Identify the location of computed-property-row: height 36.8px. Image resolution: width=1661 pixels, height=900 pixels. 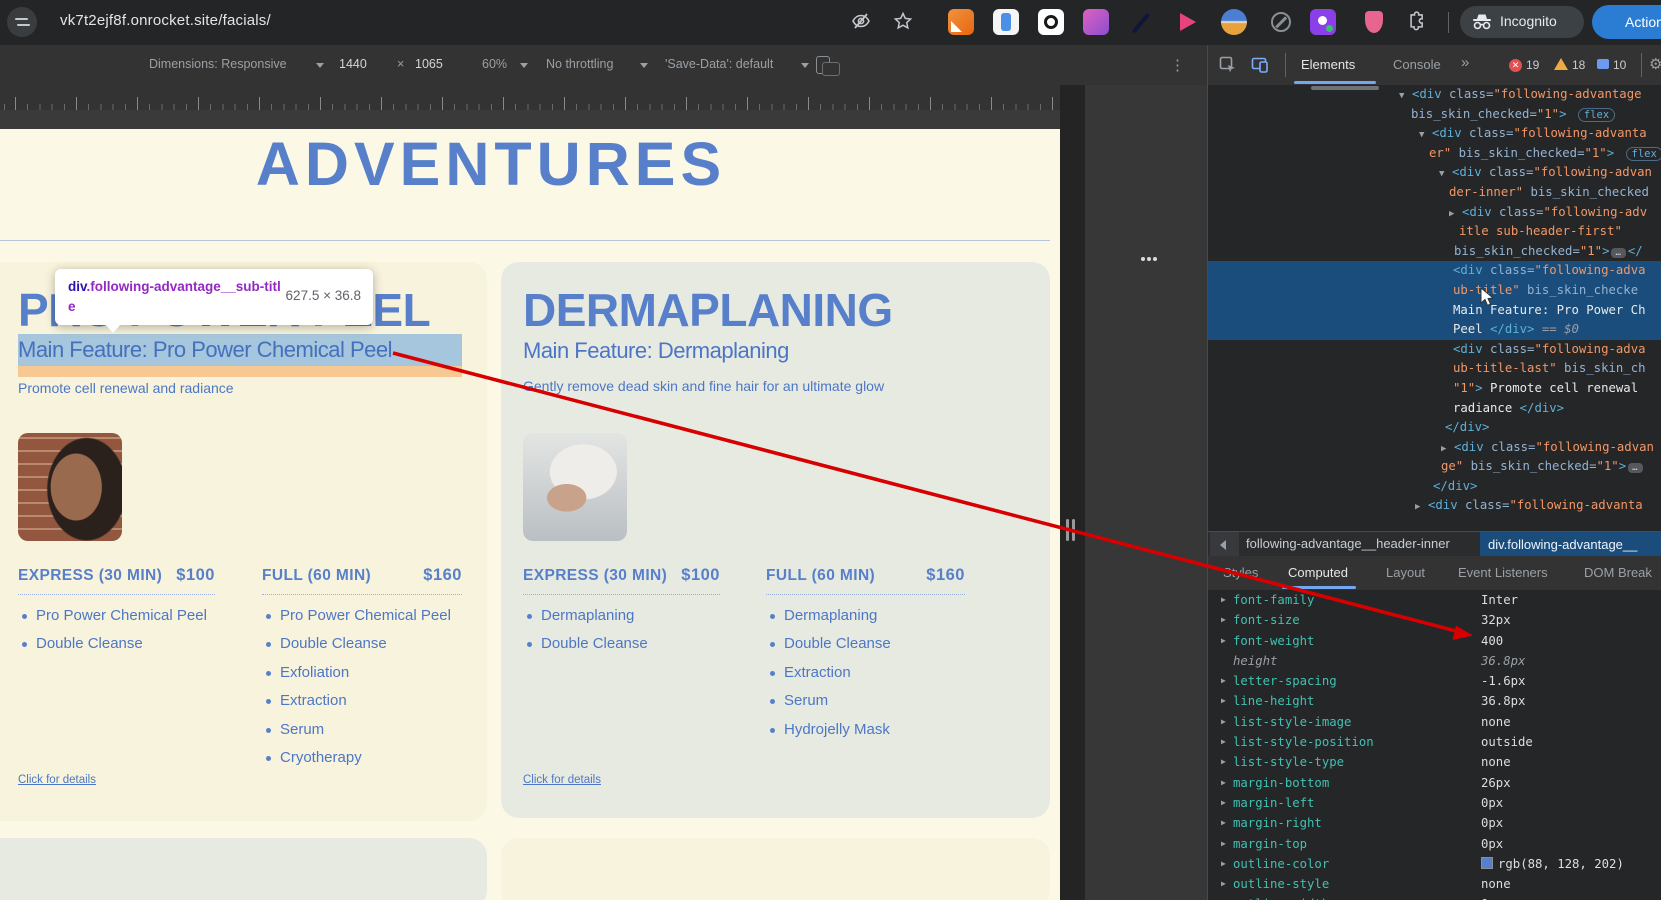
(1434, 661).